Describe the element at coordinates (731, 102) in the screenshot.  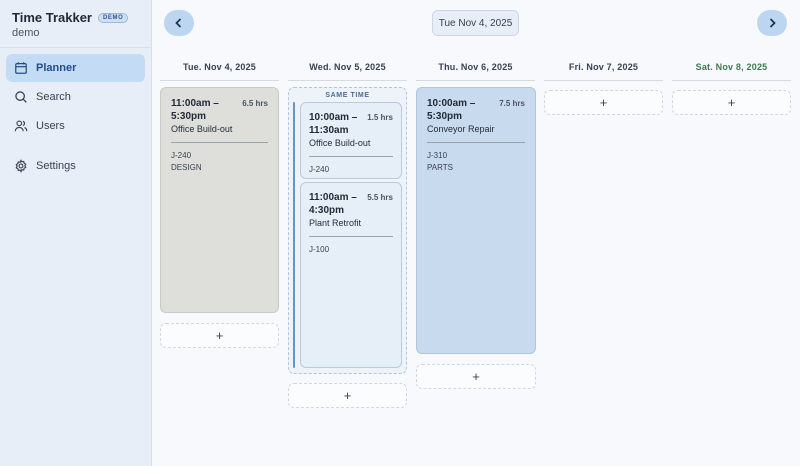
I see `add-job-button-sat: +` at that location.